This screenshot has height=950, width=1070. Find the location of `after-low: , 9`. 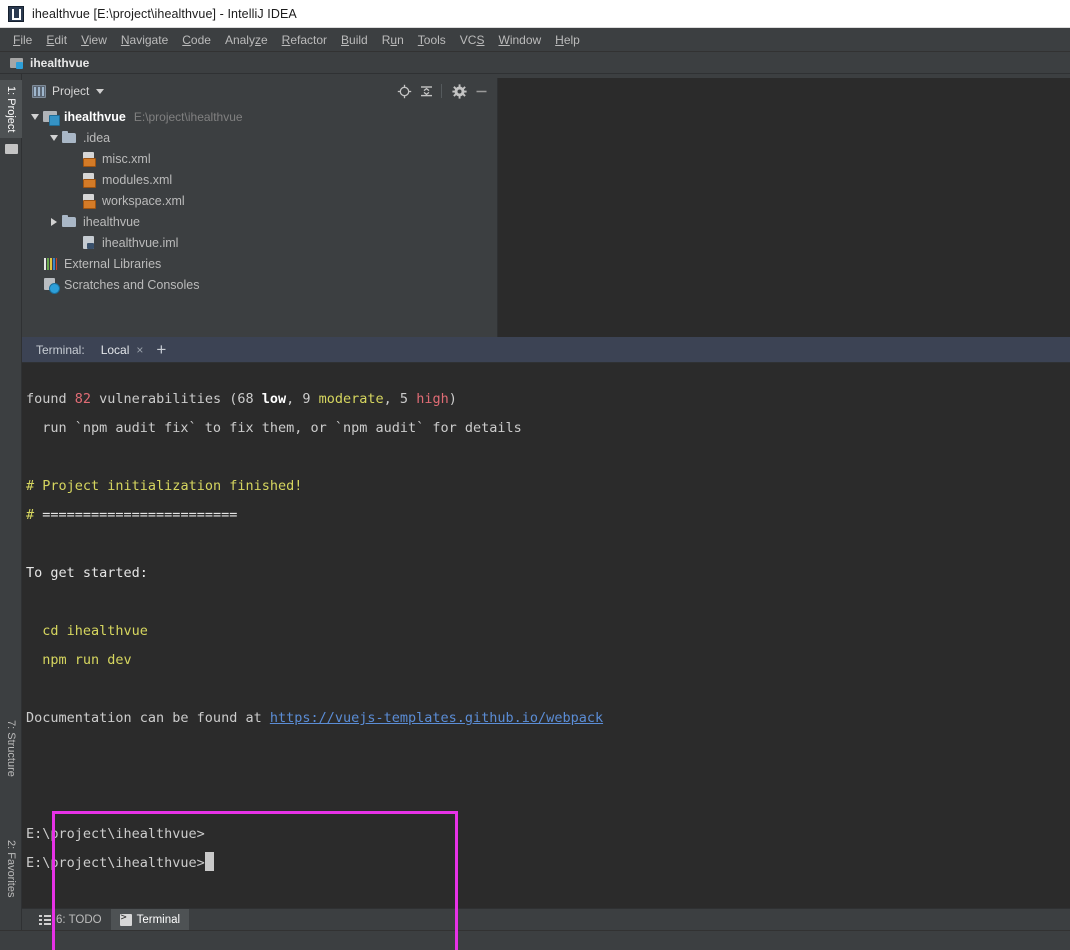

after-low: , 9 is located at coordinates (302, 399).